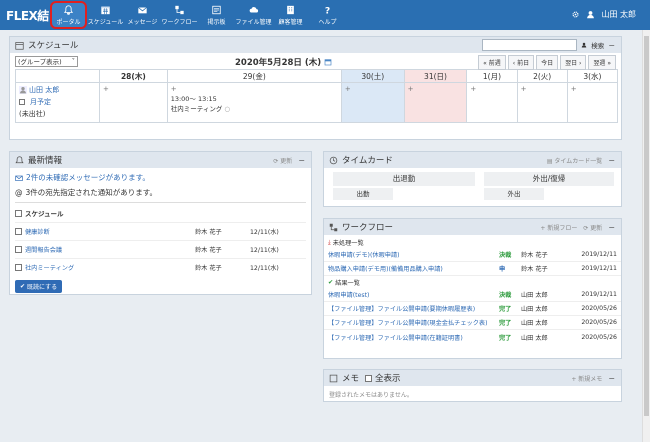  Describe the element at coordinates (39, 286) in the screenshot. I see `mark-read-button: ✔ 既読にする` at that location.